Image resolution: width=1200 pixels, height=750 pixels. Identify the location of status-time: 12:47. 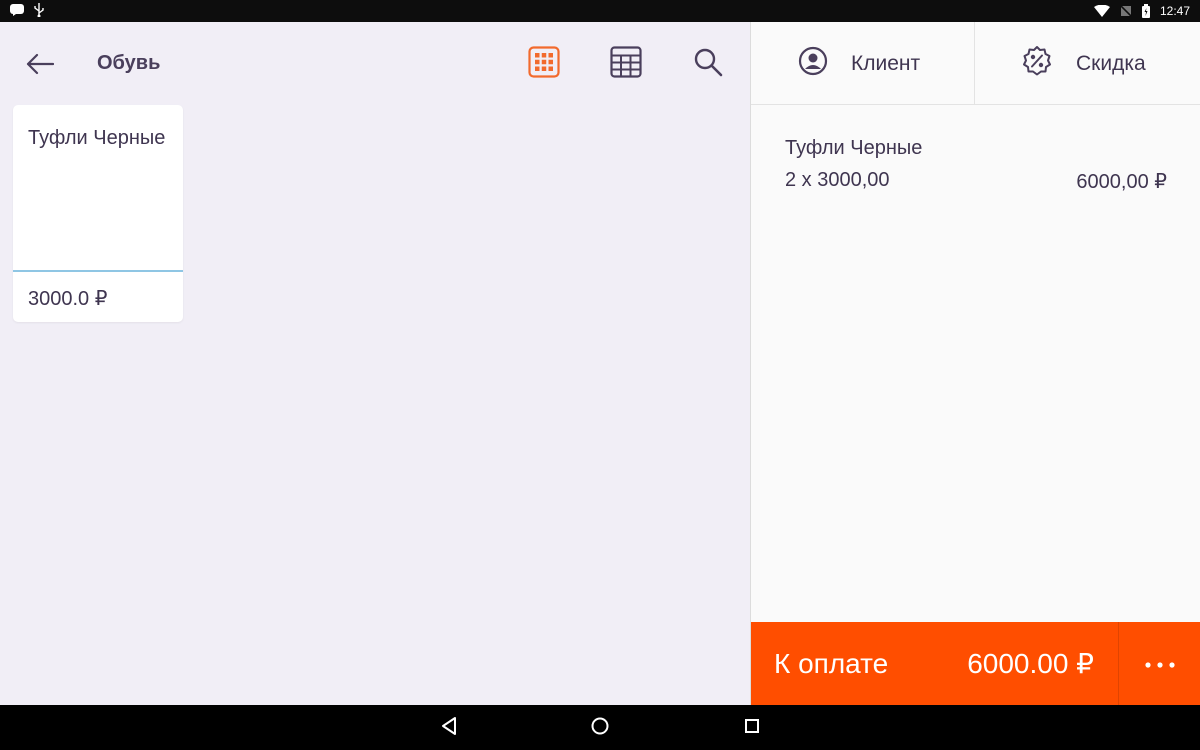
(1174, 11).